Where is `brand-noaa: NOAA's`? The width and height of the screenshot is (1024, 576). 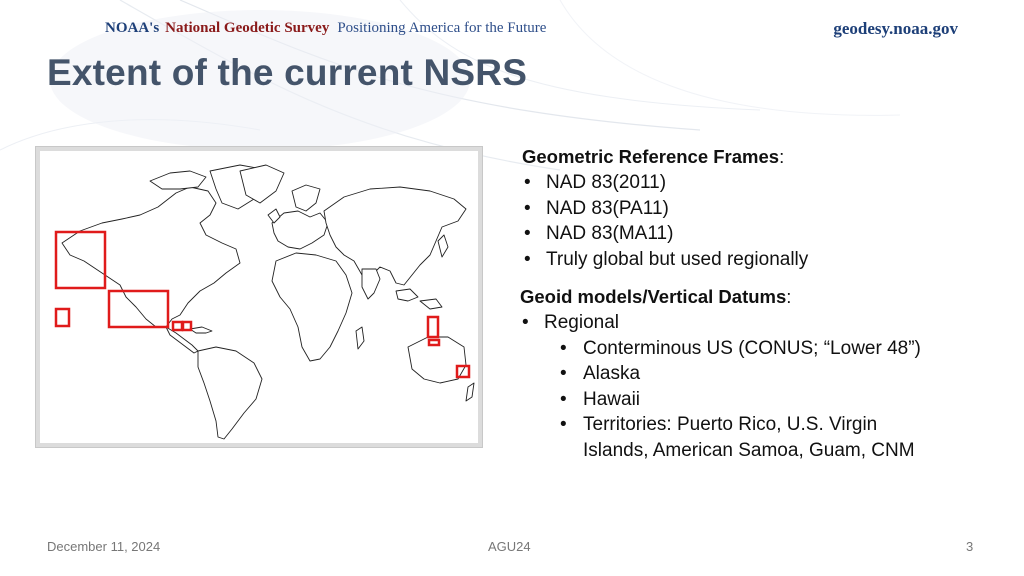 brand-noaa: NOAA's is located at coordinates (132, 28).